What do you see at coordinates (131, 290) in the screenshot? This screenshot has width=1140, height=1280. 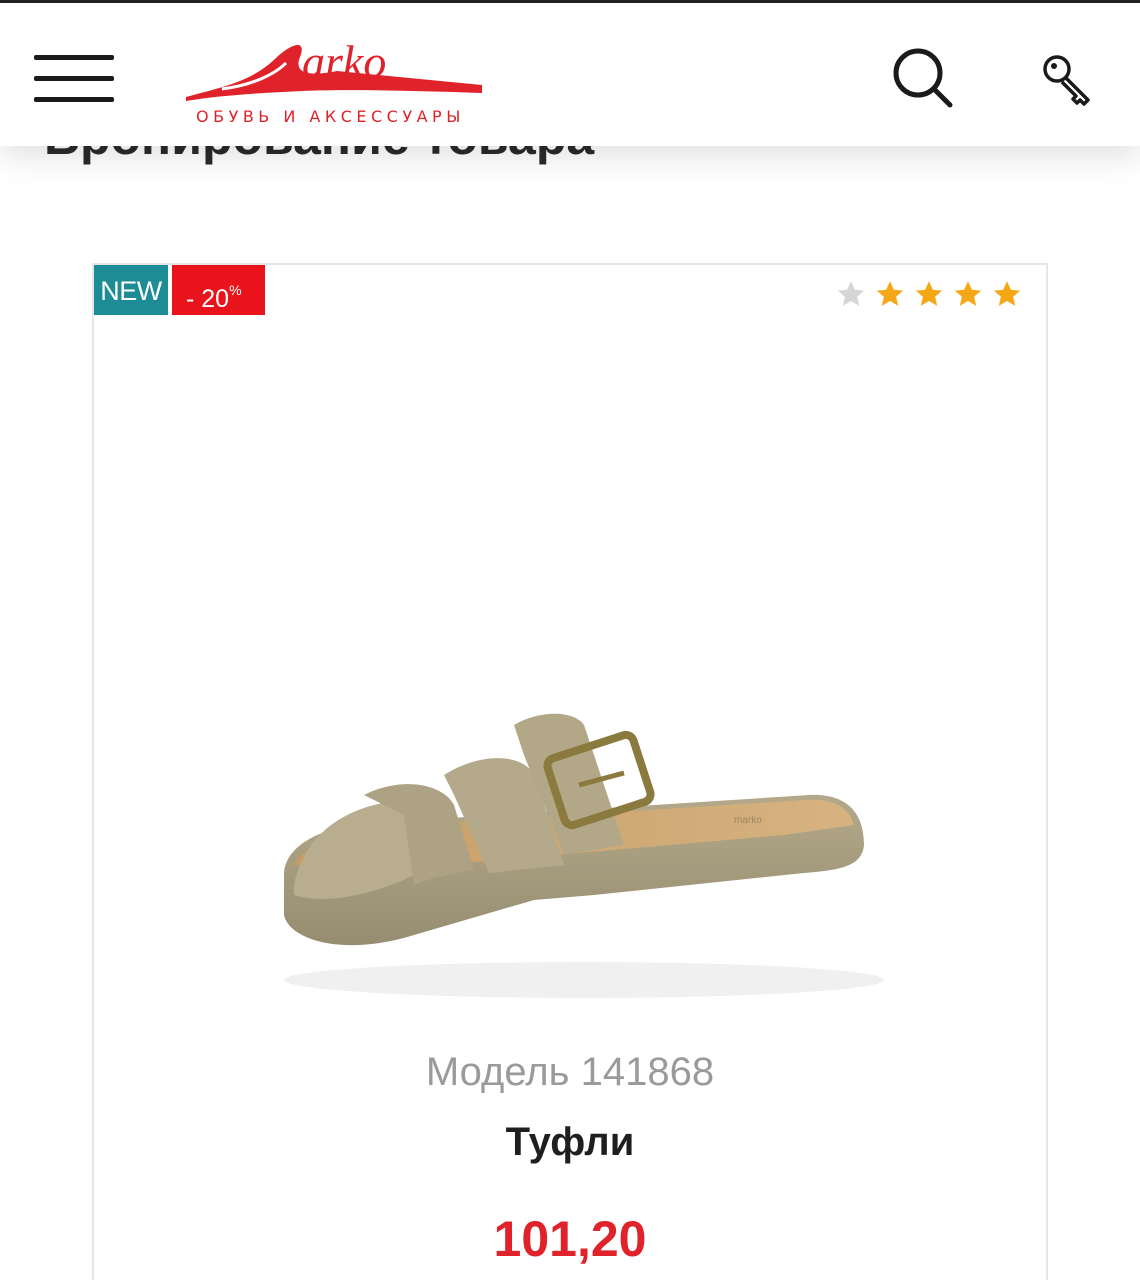 I see `new-badge: NEW` at bounding box center [131, 290].